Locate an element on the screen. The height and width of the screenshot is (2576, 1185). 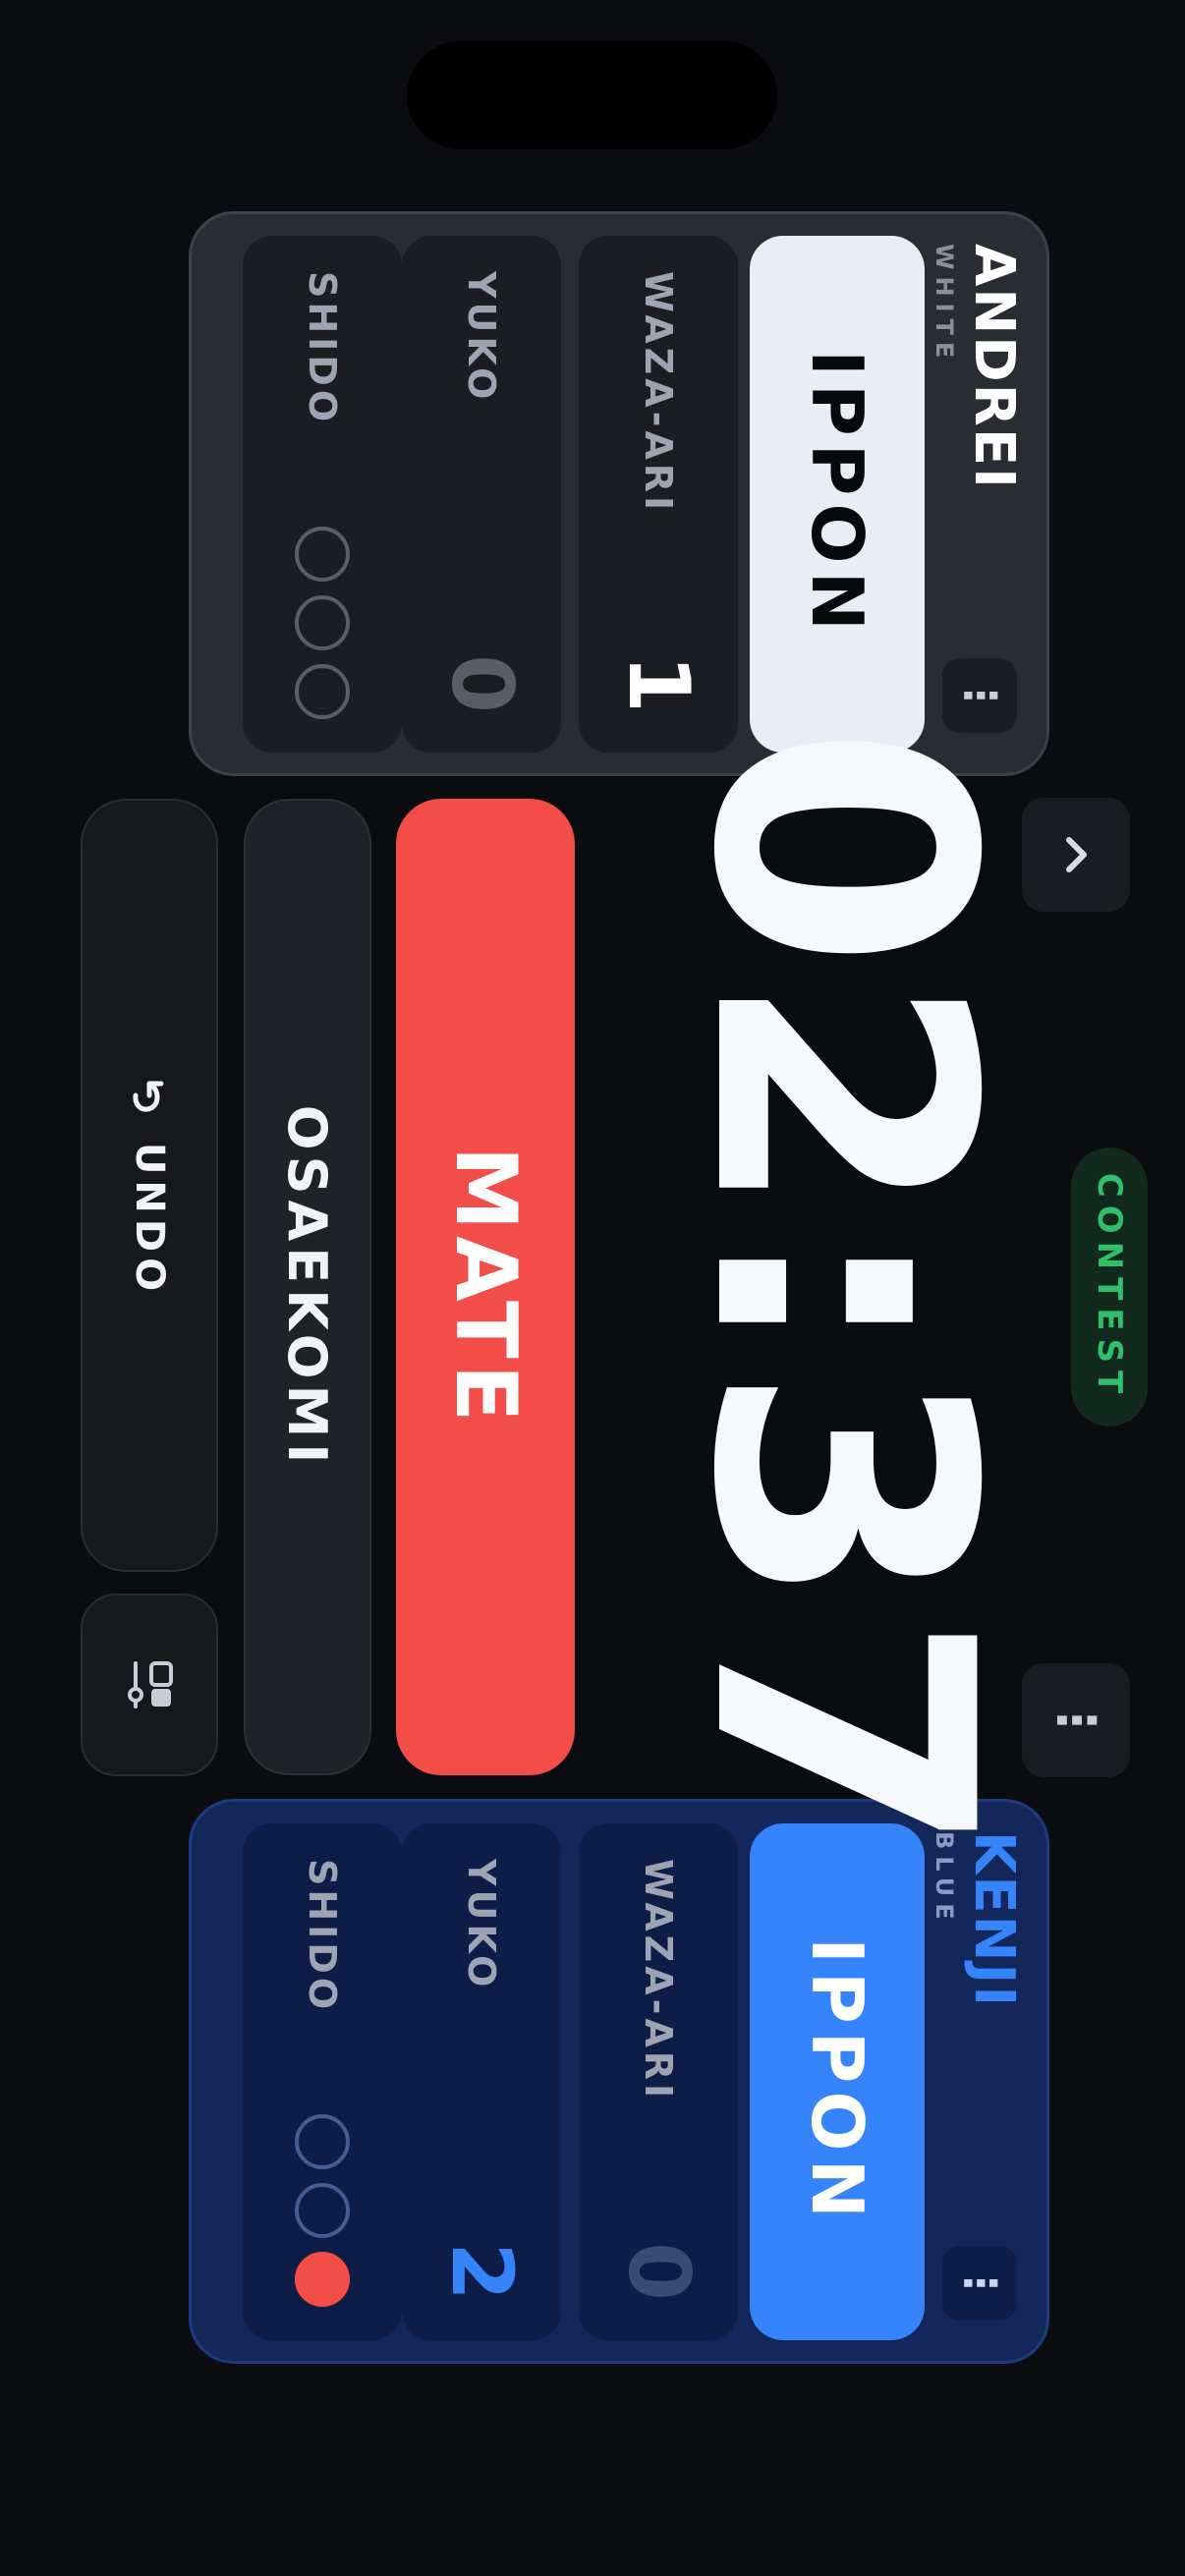
mate-button: MATE is located at coordinates (486, 1287).